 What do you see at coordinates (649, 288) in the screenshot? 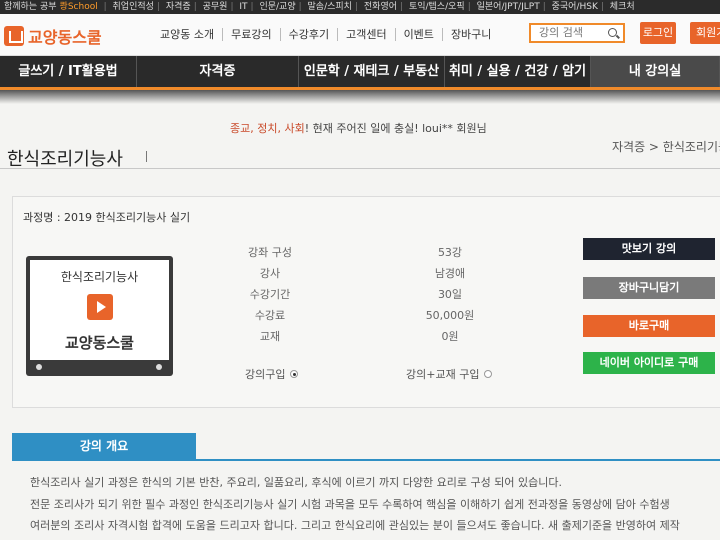
I see `add-to-cart-button: 장바구니담기` at bounding box center [649, 288].